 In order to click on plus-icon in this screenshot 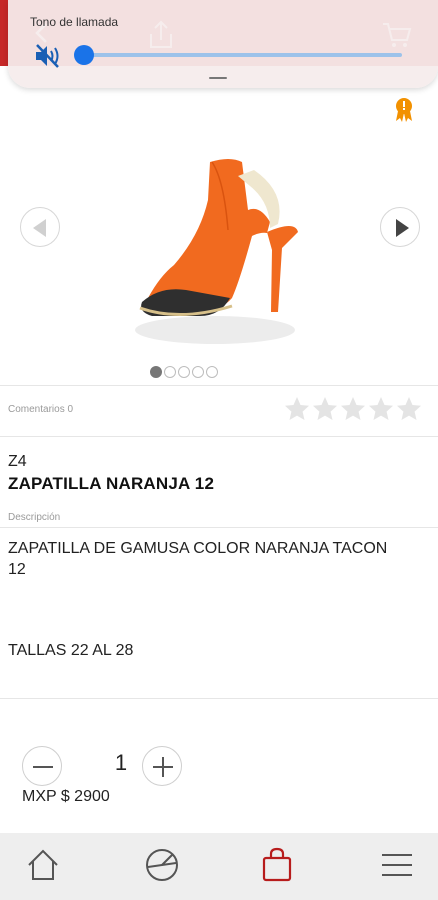, I will do `click(163, 767)`.